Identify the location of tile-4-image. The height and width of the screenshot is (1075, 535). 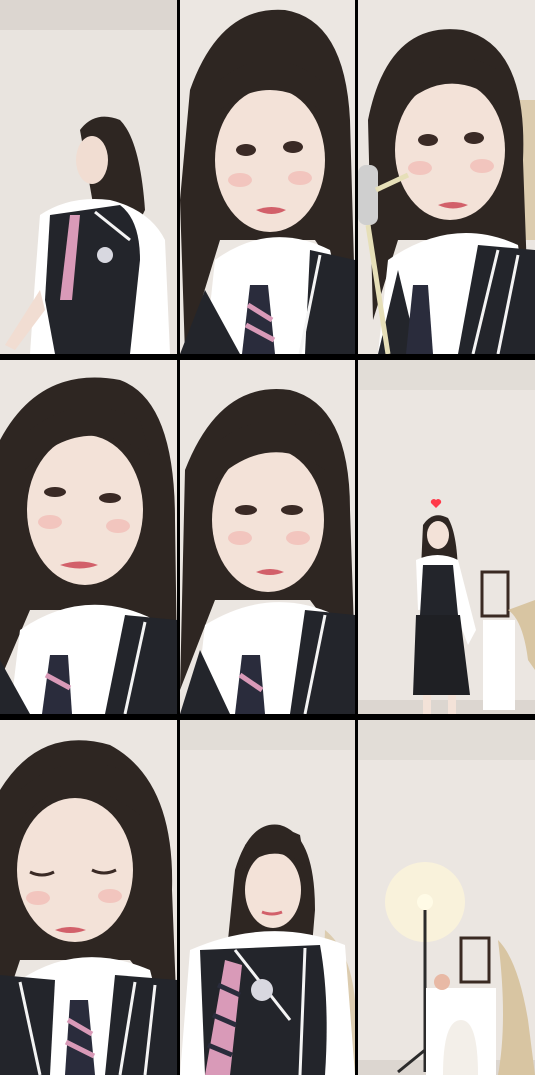
(88, 537).